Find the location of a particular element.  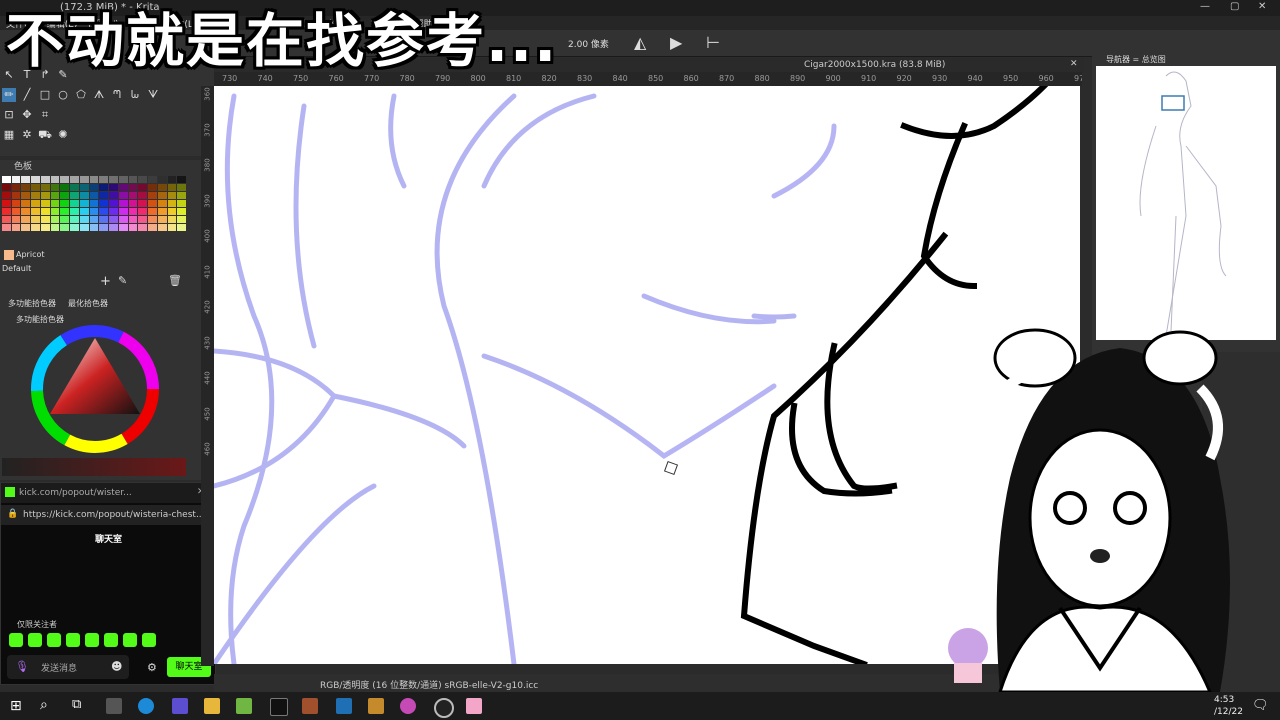

game-app-icon is located at coordinates (310, 706).